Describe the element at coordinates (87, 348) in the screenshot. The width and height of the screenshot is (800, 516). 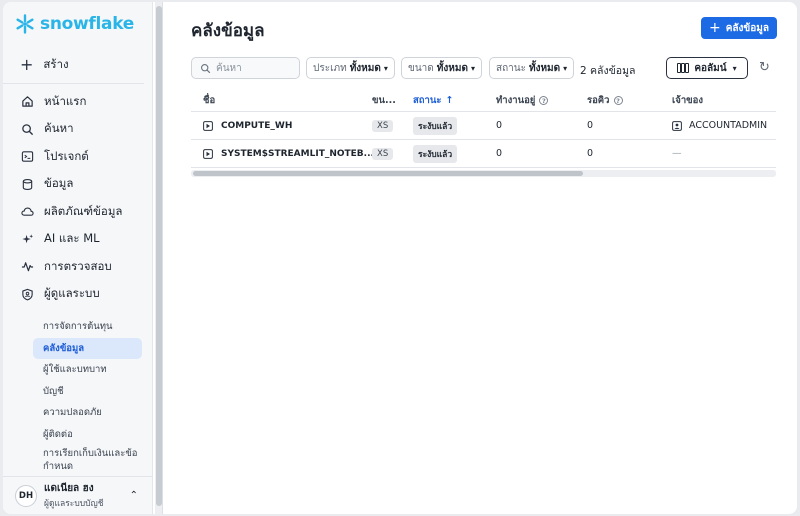
I see `sidebar-subitem-warehouses: คลังข้อมูล` at that location.